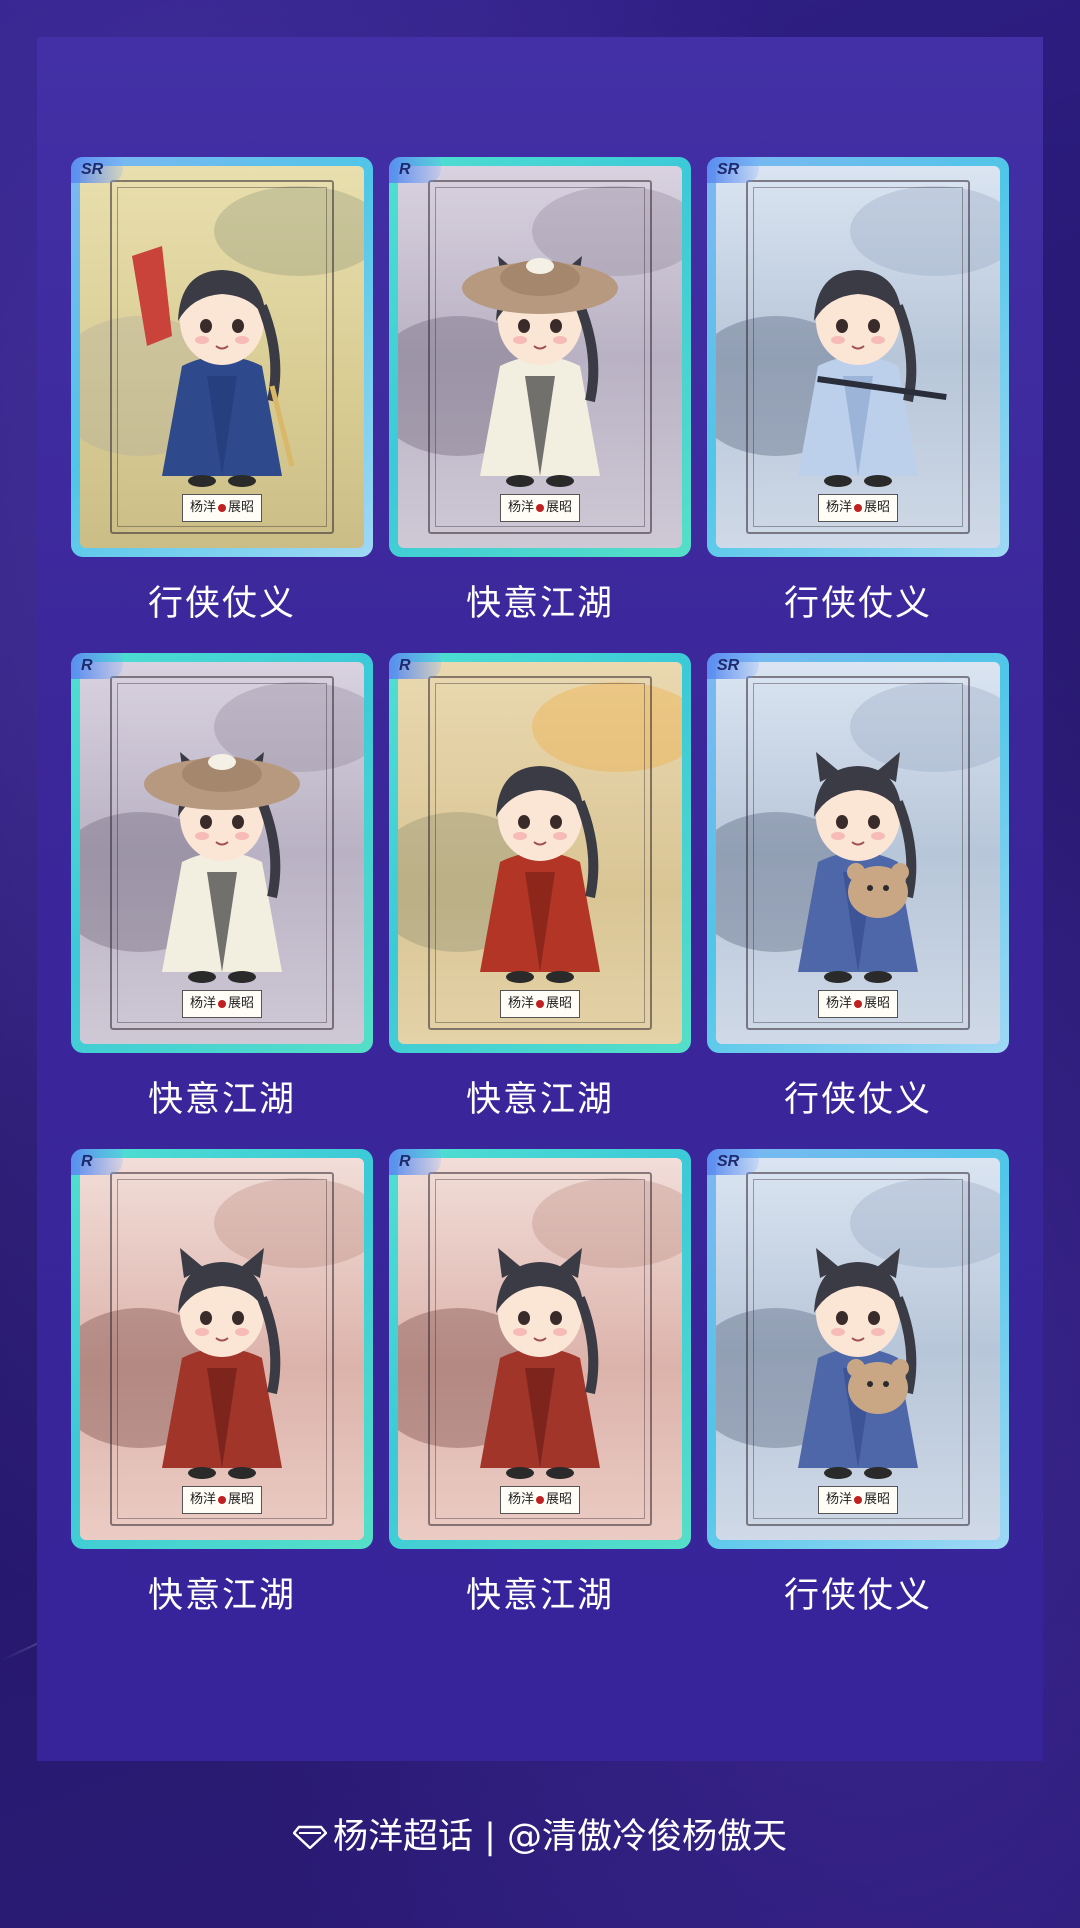 This screenshot has width=1080, height=1928. What do you see at coordinates (310, 1838) in the screenshot?
I see `diamond-icon` at bounding box center [310, 1838].